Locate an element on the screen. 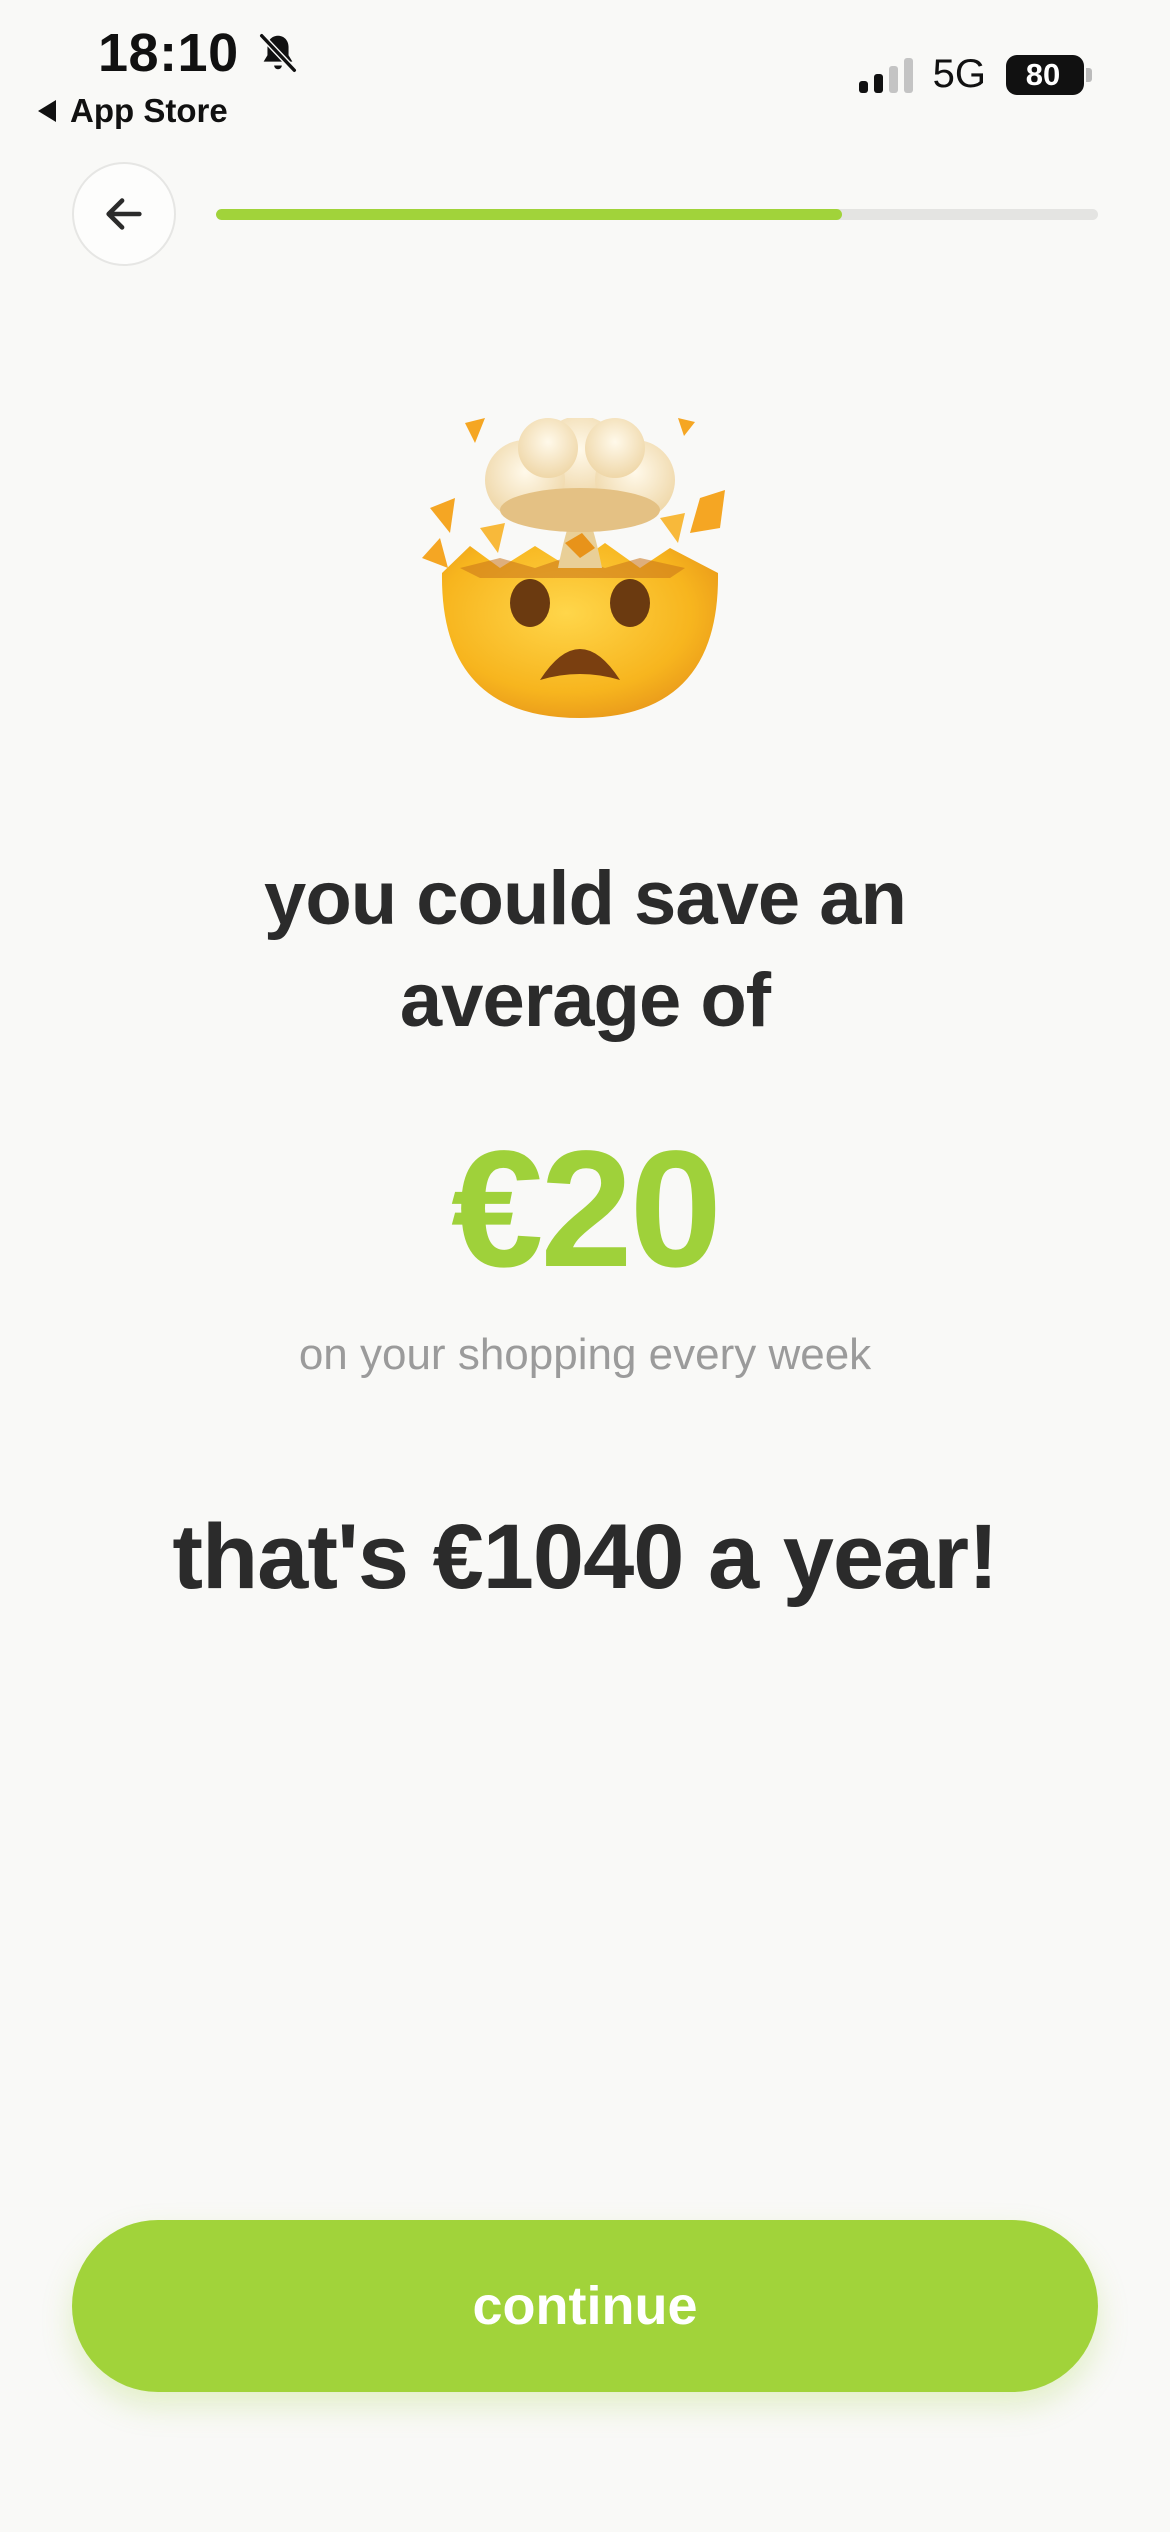  yearly-savings-text: that's €1040 a year! is located at coordinates (585, 1557).